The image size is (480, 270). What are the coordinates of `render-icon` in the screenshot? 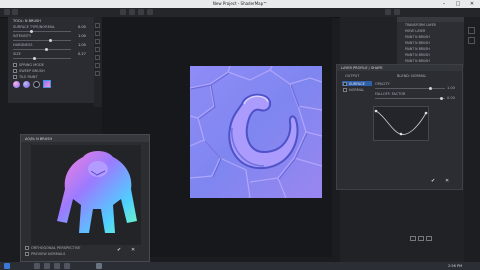 It's located at (429, 238).